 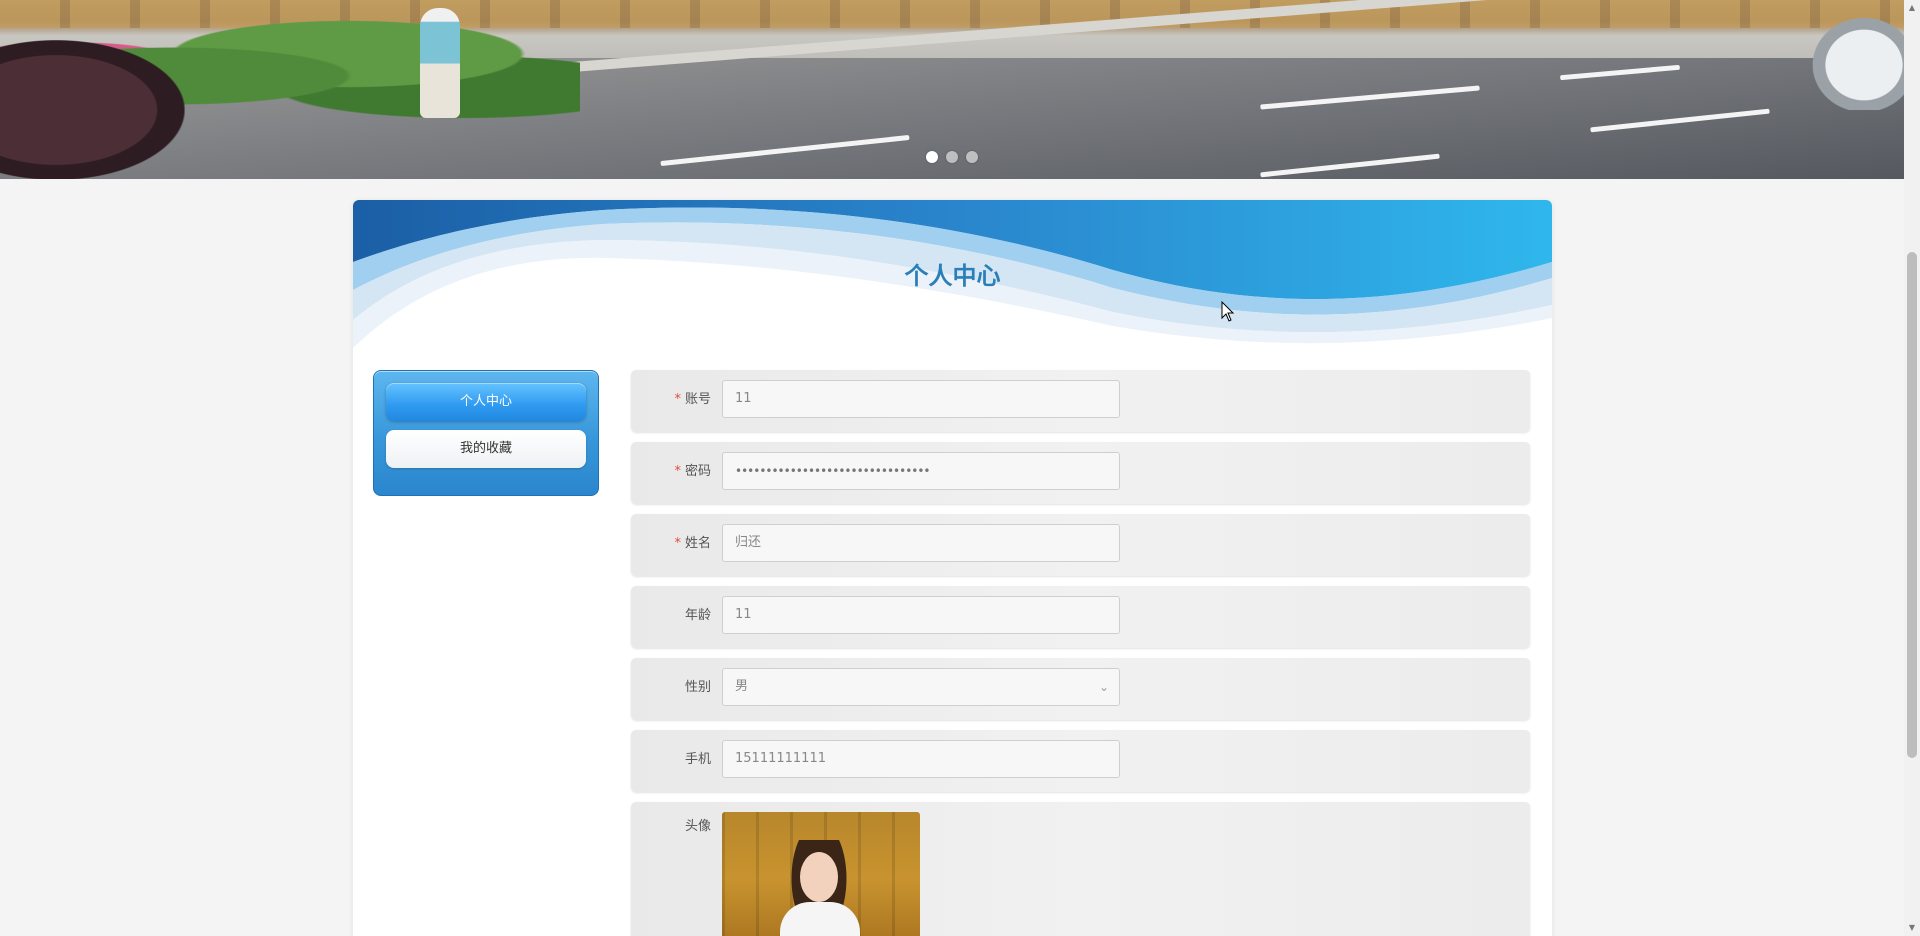 I want to click on carousel-indicators, so click(x=952, y=157).